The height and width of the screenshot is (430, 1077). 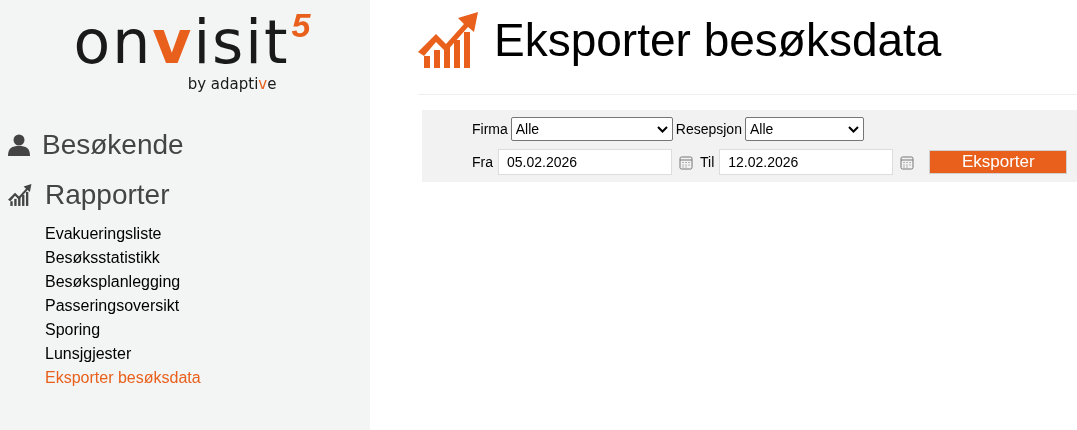 I want to click on field-label: Til, so click(x=707, y=162).